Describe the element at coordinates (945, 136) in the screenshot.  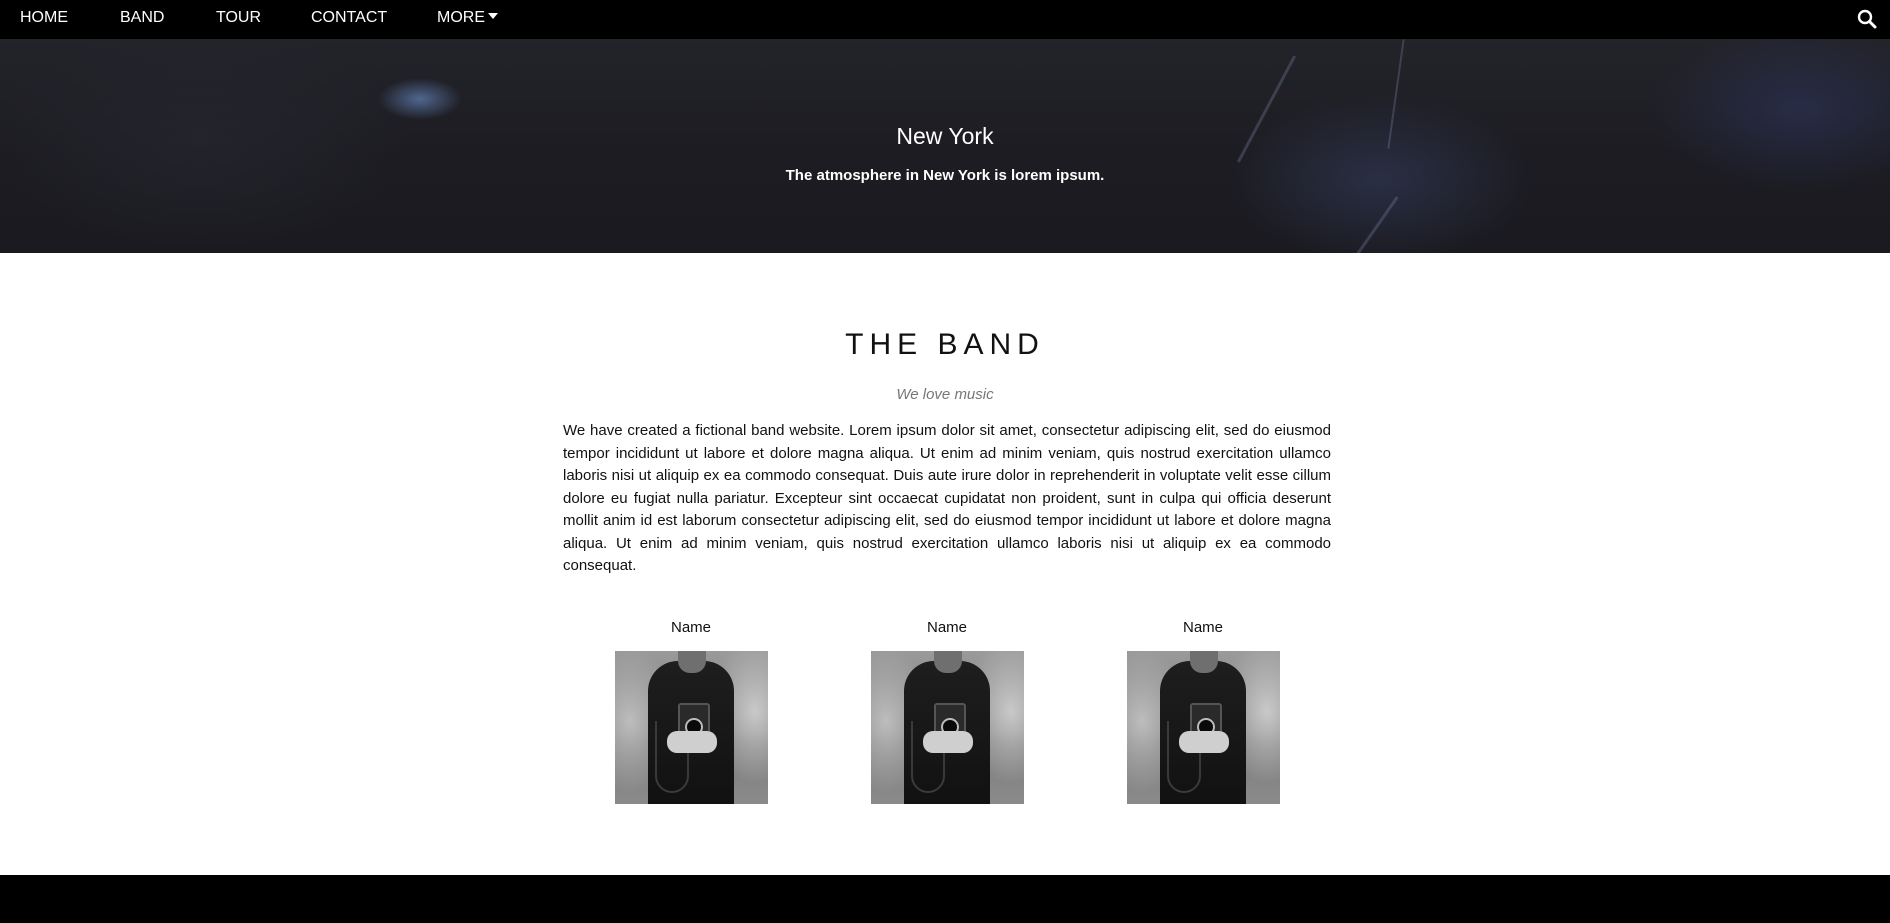
I see `hero-title: New York` at that location.